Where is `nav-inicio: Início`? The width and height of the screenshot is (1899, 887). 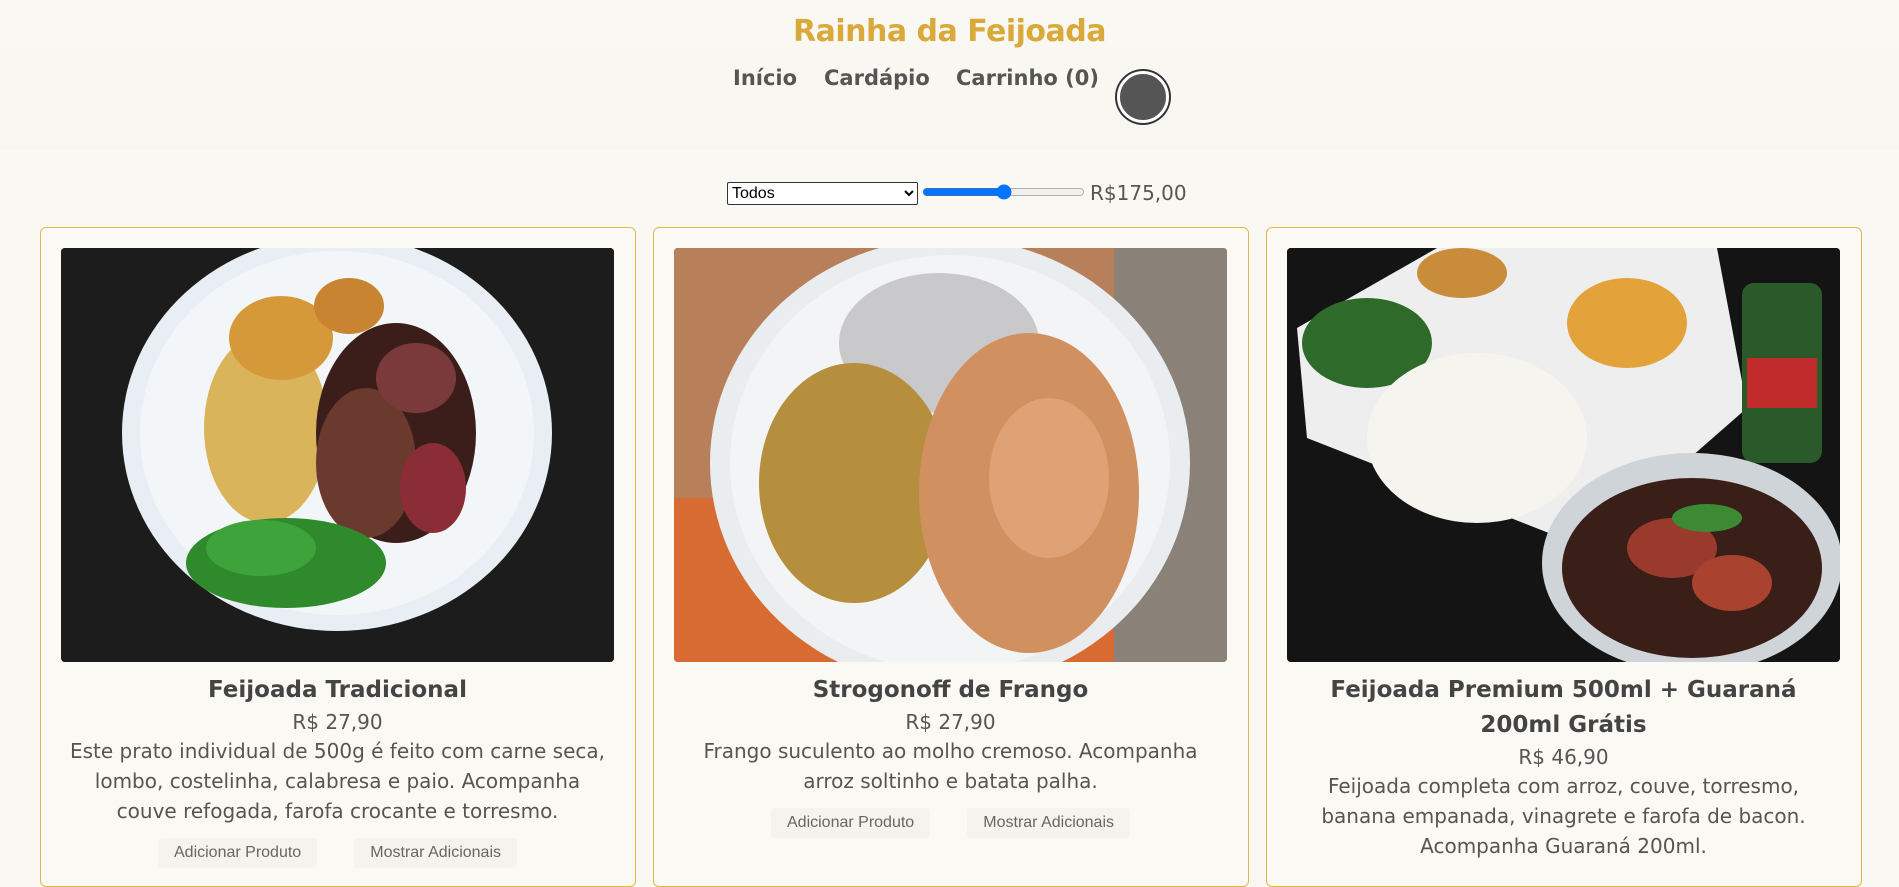
nav-inicio: Início is located at coordinates (765, 78).